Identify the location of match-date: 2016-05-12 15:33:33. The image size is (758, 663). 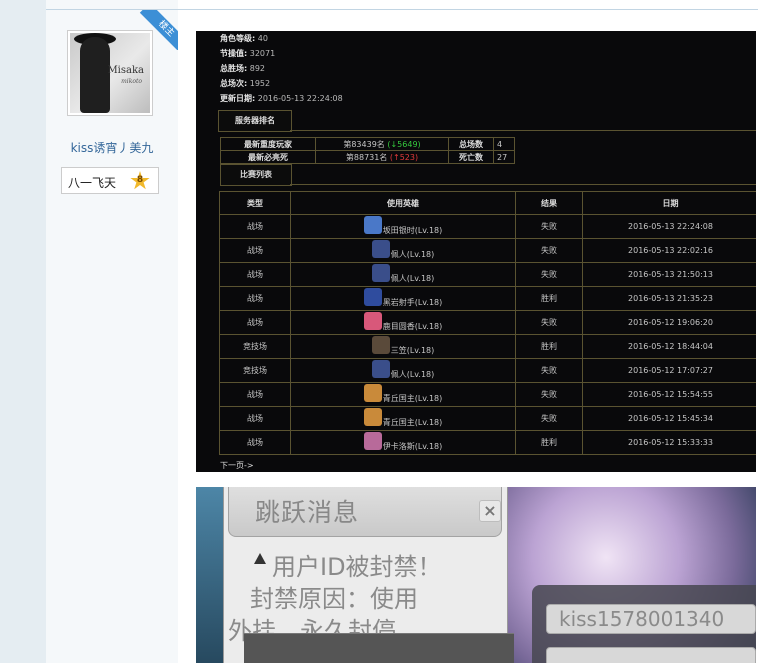
(669, 442).